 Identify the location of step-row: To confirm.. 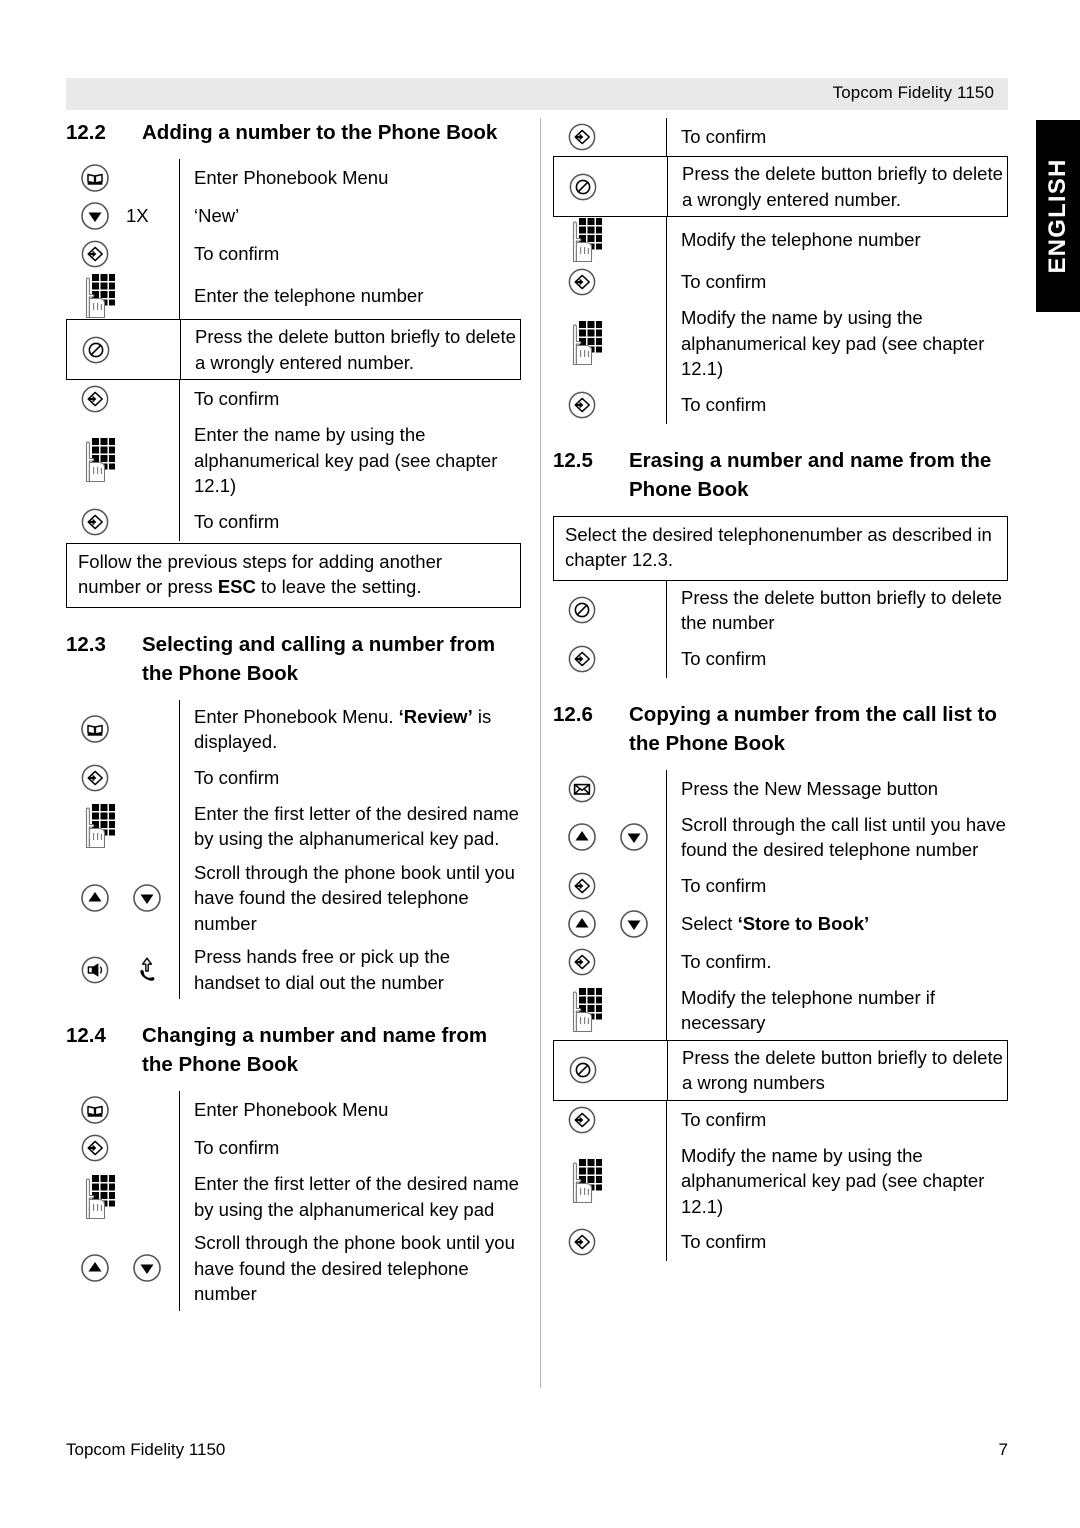
(780, 961).